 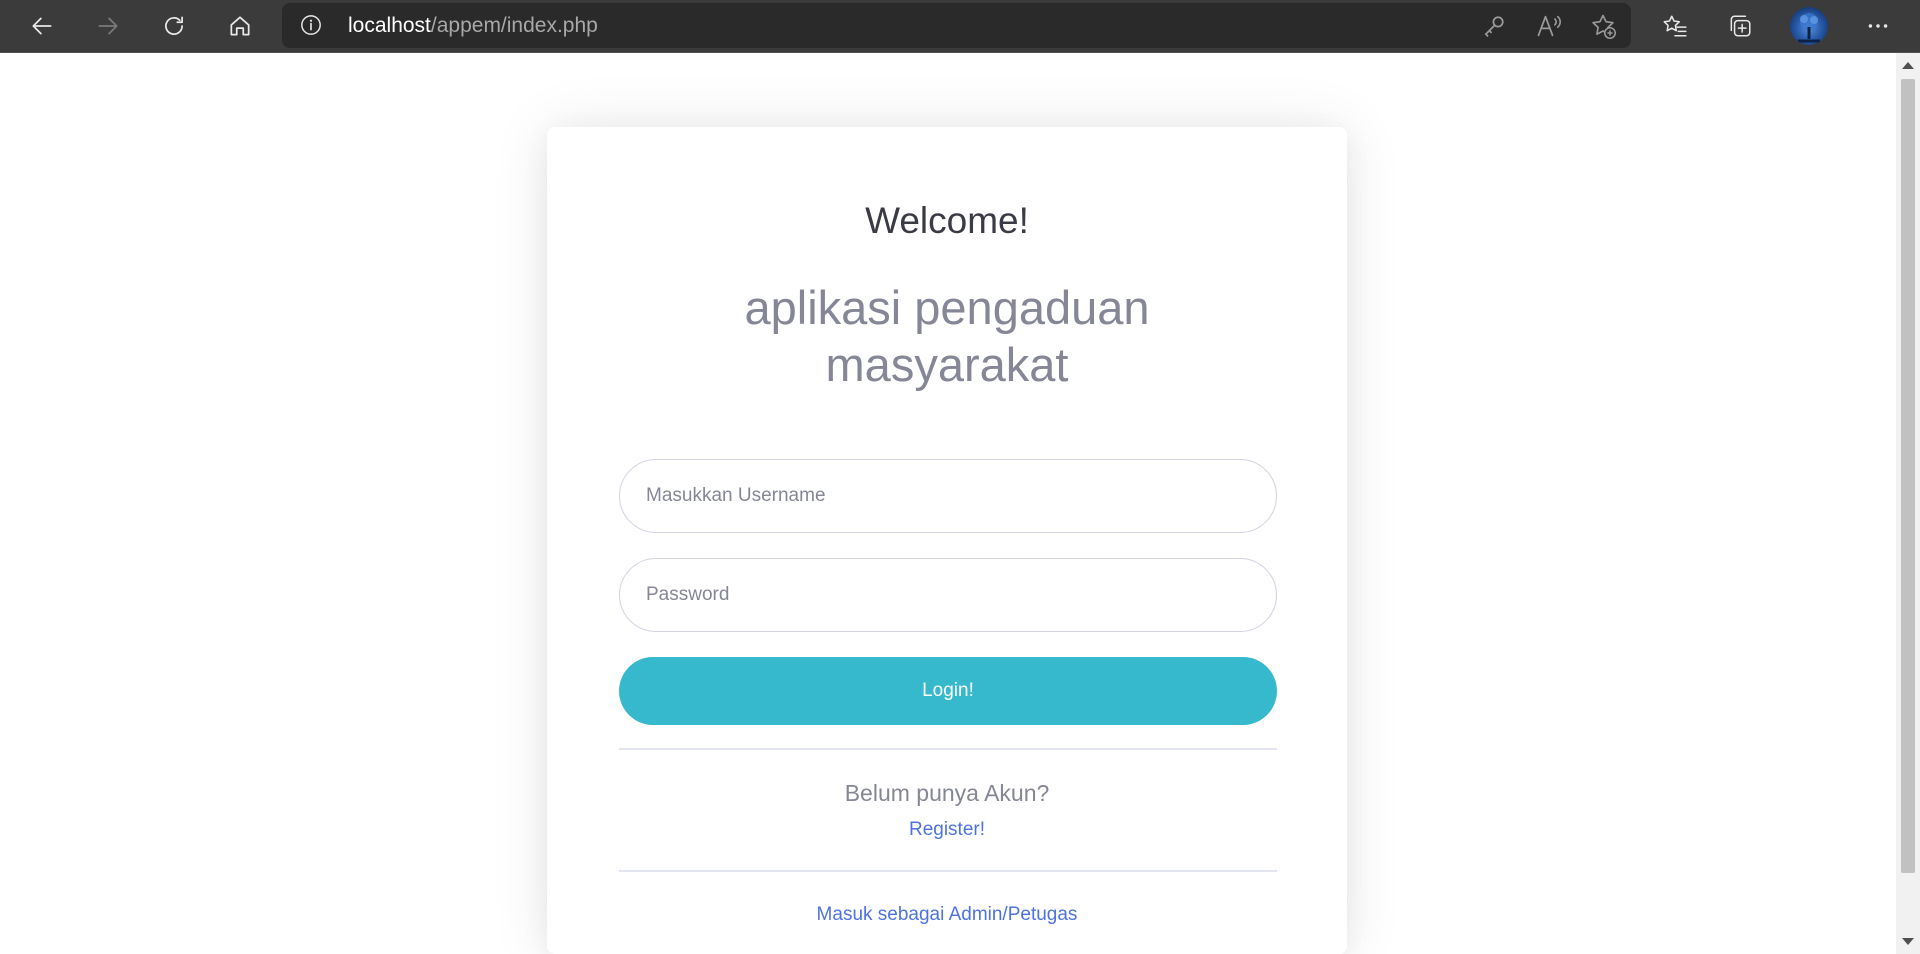 I want to click on info-icon, so click(x=311, y=25).